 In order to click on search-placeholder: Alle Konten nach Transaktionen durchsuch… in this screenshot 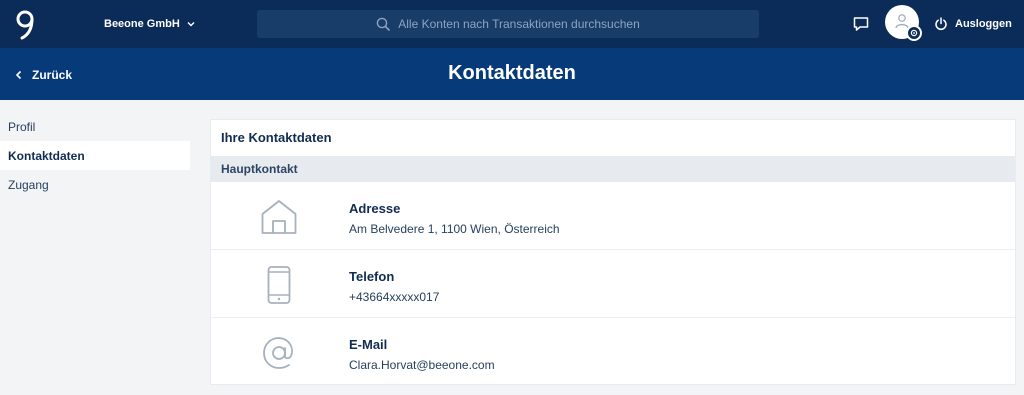, I will do `click(519, 24)`.